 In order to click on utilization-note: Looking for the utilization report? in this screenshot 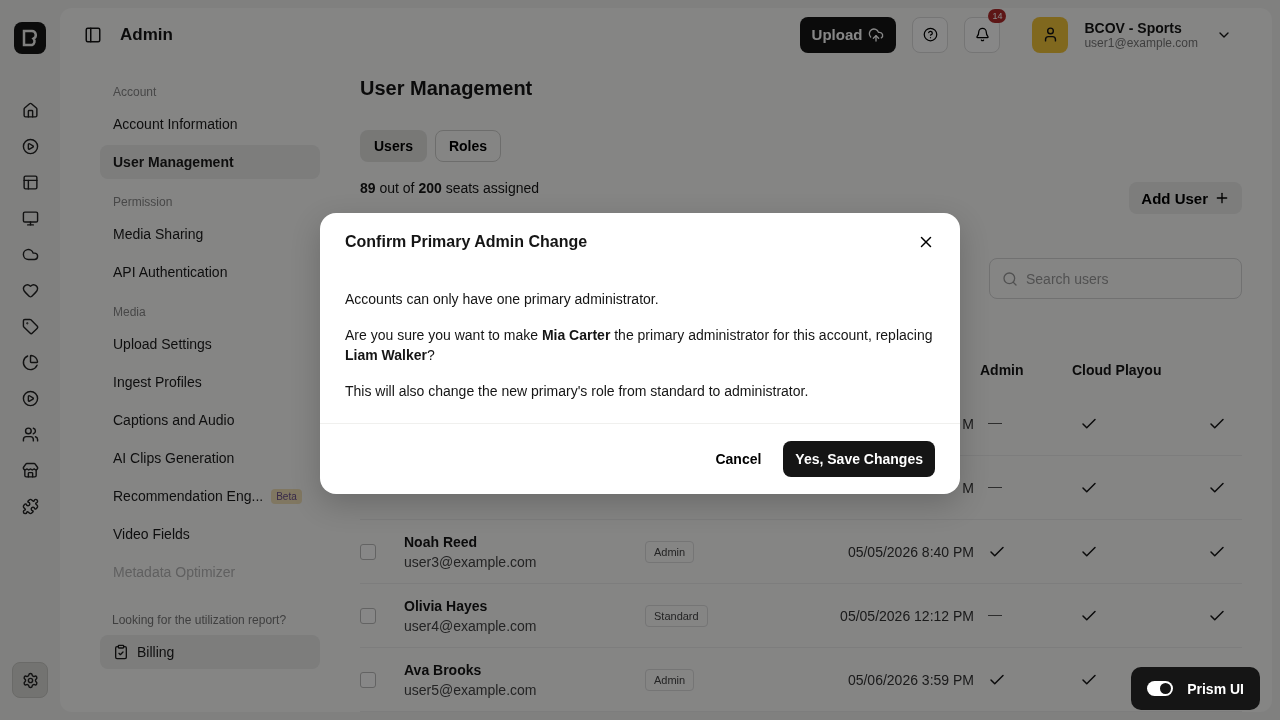, I will do `click(199, 620)`.